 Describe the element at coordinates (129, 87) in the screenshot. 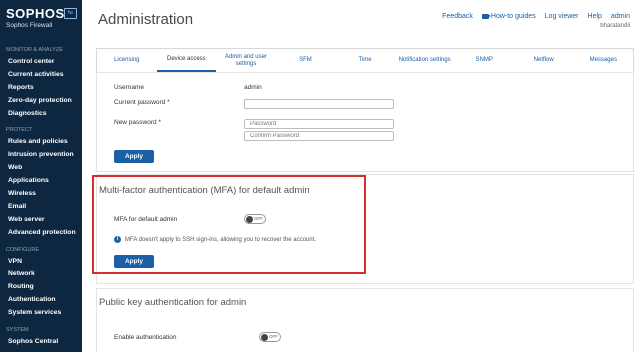

I see `username-label: Username` at that location.